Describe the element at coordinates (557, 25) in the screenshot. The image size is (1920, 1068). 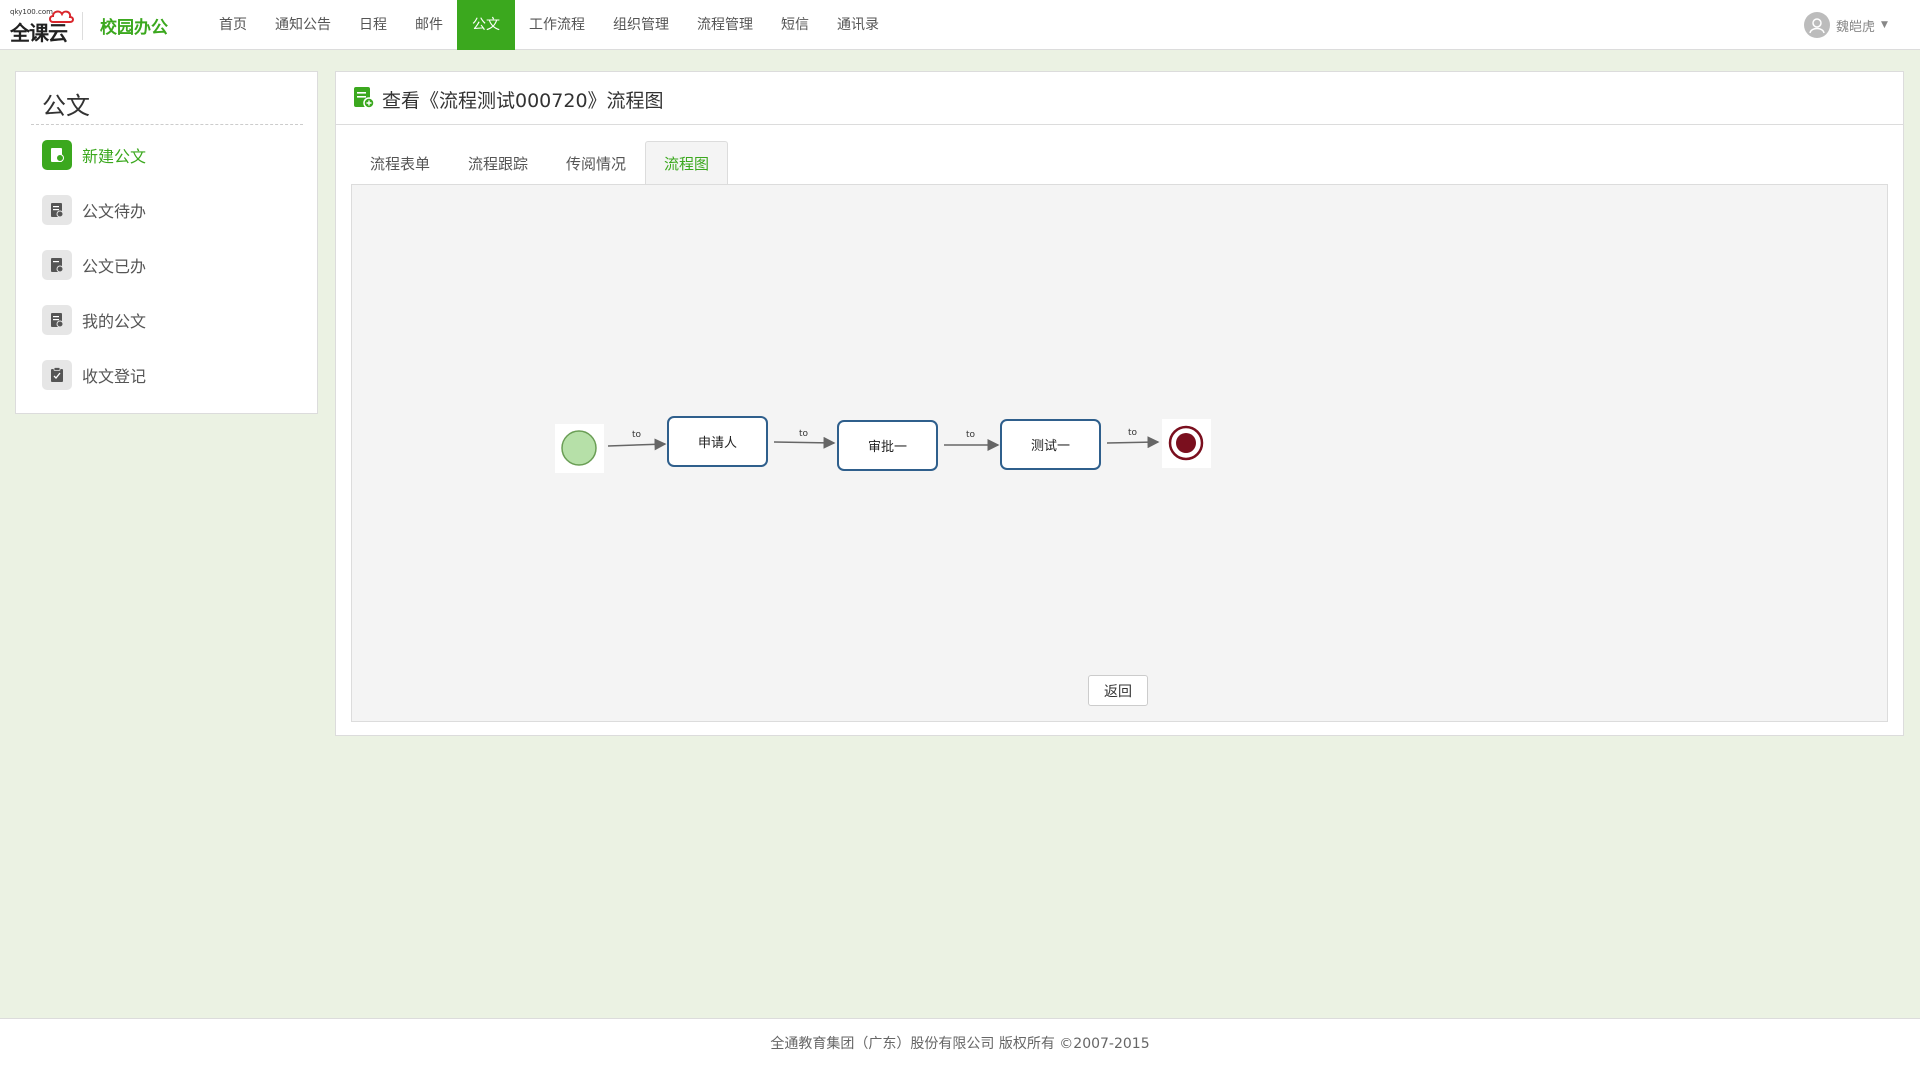
I see `nav-workflow: 工作流程` at that location.